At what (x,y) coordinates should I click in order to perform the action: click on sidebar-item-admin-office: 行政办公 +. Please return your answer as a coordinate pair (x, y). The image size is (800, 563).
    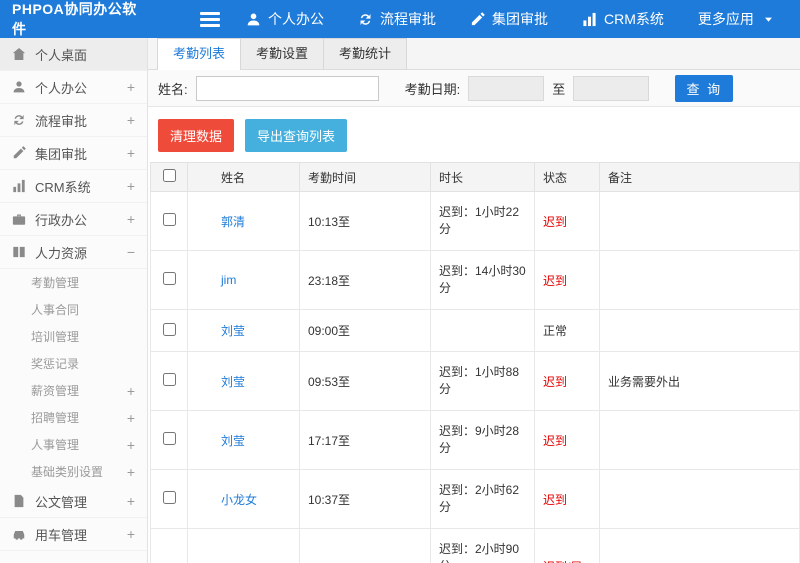
    Looking at the image, I should click on (73, 219).